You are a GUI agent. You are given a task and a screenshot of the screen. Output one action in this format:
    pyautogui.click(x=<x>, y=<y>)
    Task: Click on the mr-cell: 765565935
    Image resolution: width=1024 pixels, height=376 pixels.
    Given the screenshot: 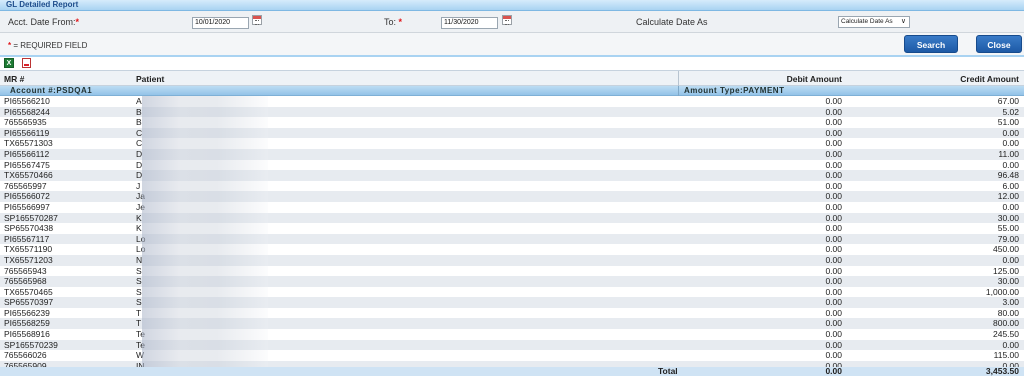 What is the action you would take?
    pyautogui.click(x=25, y=122)
    